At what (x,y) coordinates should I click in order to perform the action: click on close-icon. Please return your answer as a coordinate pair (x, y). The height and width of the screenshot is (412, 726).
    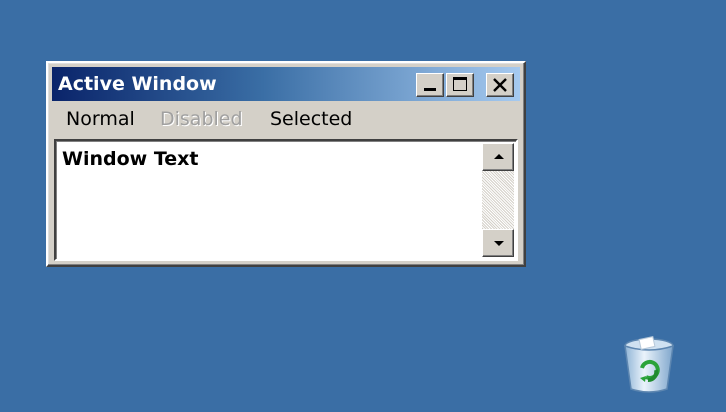
    Looking at the image, I should click on (500, 85).